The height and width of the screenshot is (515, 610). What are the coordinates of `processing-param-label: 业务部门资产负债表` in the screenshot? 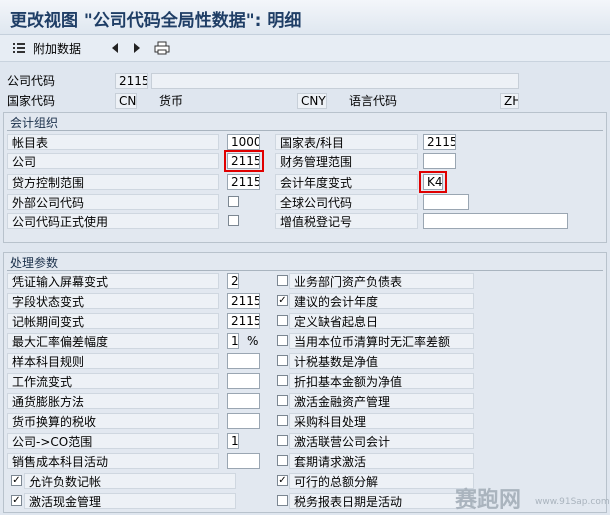 It's located at (381, 281).